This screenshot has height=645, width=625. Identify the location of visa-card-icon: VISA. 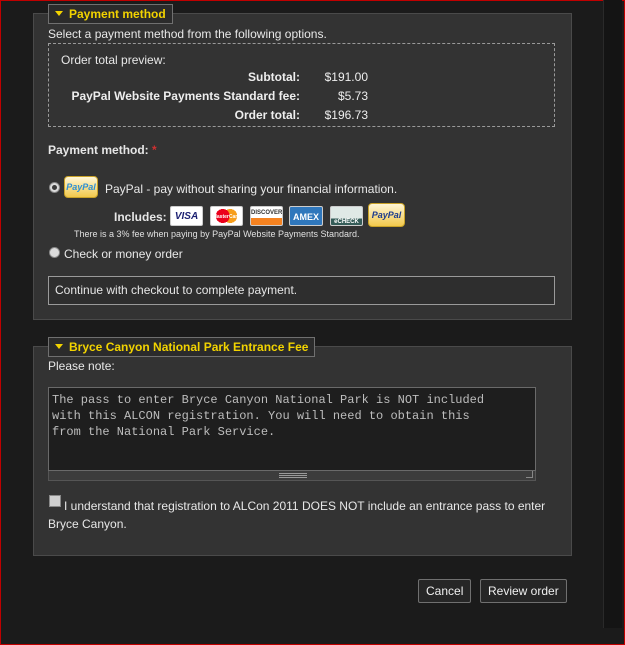
(186, 216).